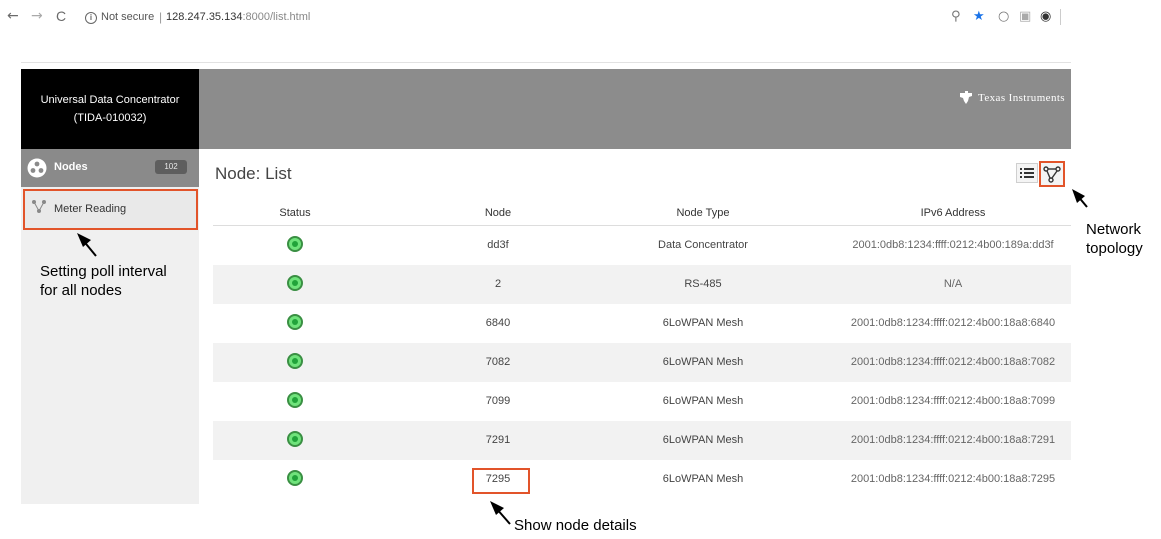  Describe the element at coordinates (500, 513) in the screenshot. I see `arrow-to-node-details` at that location.